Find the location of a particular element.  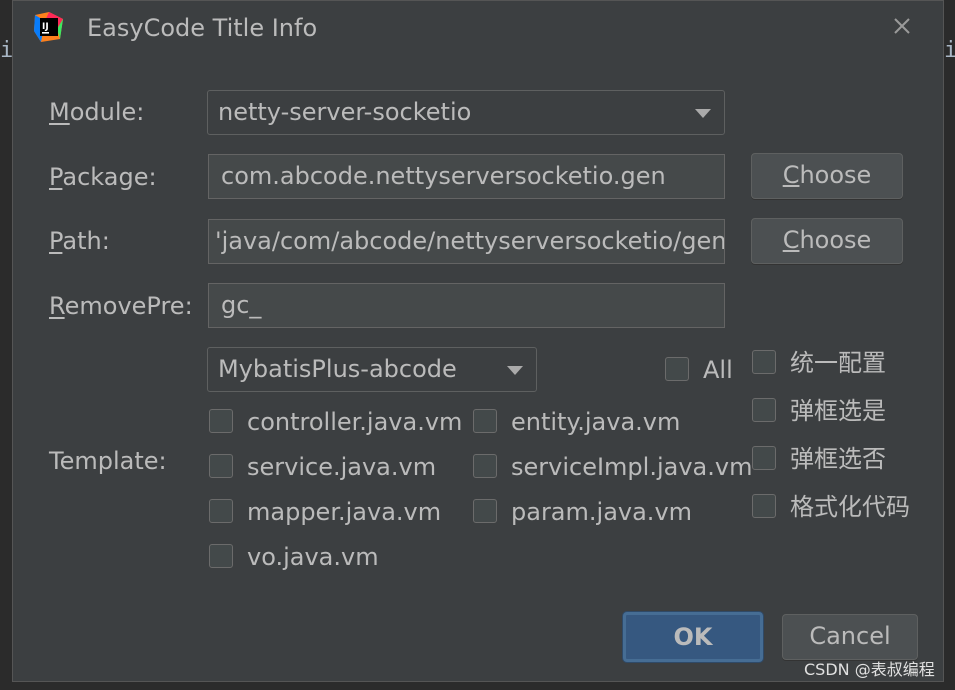

template-file-checkbox: service.java.vm is located at coordinates (334, 467).